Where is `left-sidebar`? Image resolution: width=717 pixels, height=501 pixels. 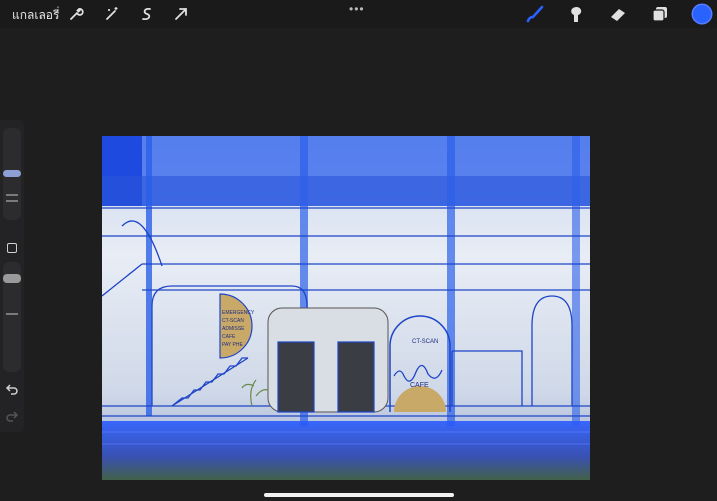
left-sidebar is located at coordinates (12, 276).